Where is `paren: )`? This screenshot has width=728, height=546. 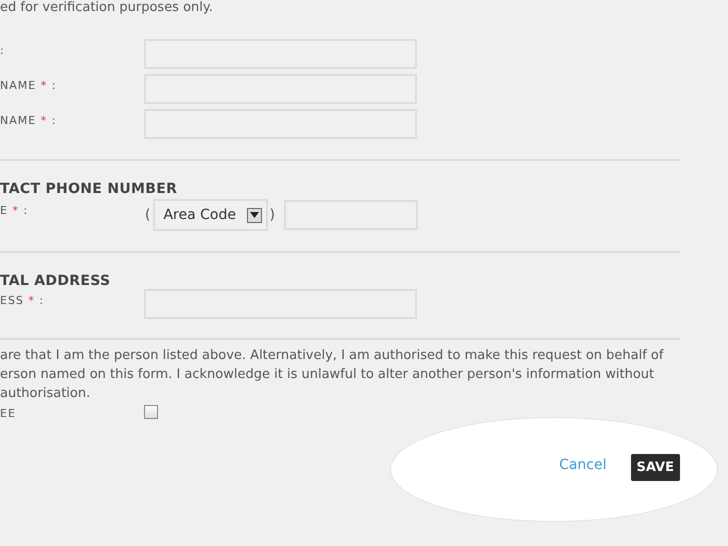
paren: ) is located at coordinates (272, 215).